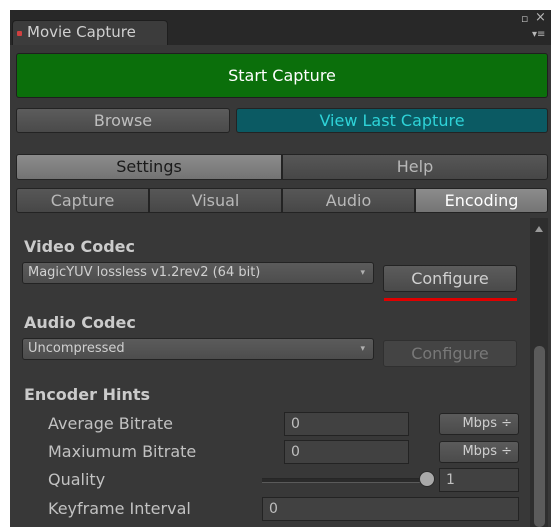 This screenshot has width=551, height=527. Describe the element at coordinates (450, 299) in the screenshot. I see `highlight-underline` at that location.